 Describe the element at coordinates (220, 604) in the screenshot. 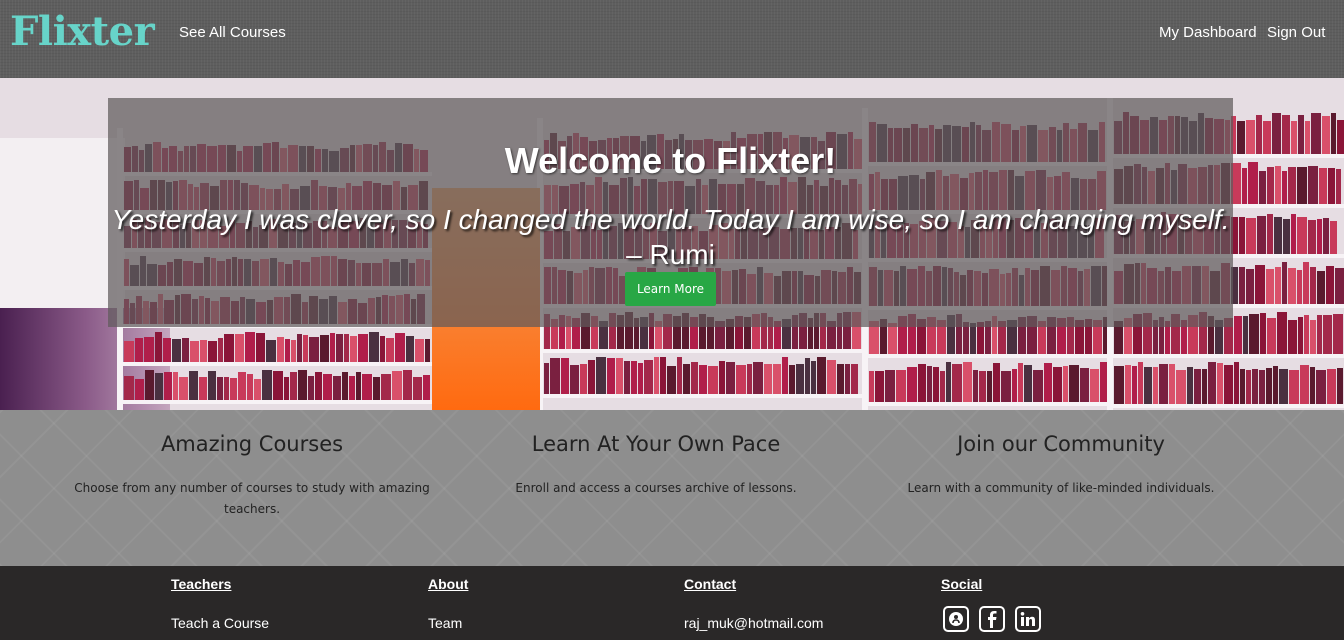

I see `footer-teachers-column: Teachers Teach a Course` at that location.